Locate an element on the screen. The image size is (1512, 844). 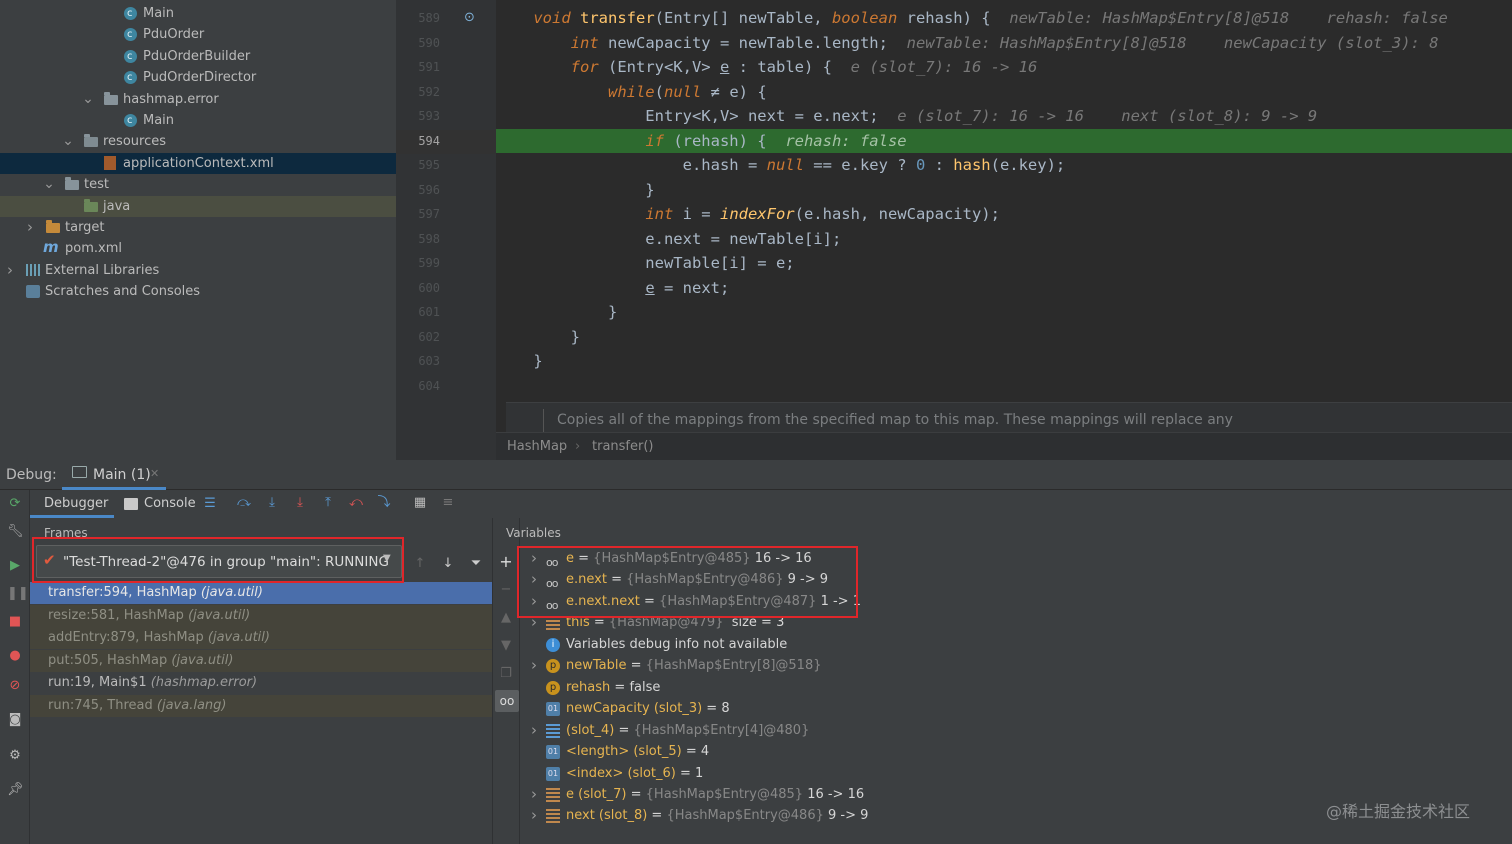
drop-frame-icon: ⤺ is located at coordinates (356, 503).